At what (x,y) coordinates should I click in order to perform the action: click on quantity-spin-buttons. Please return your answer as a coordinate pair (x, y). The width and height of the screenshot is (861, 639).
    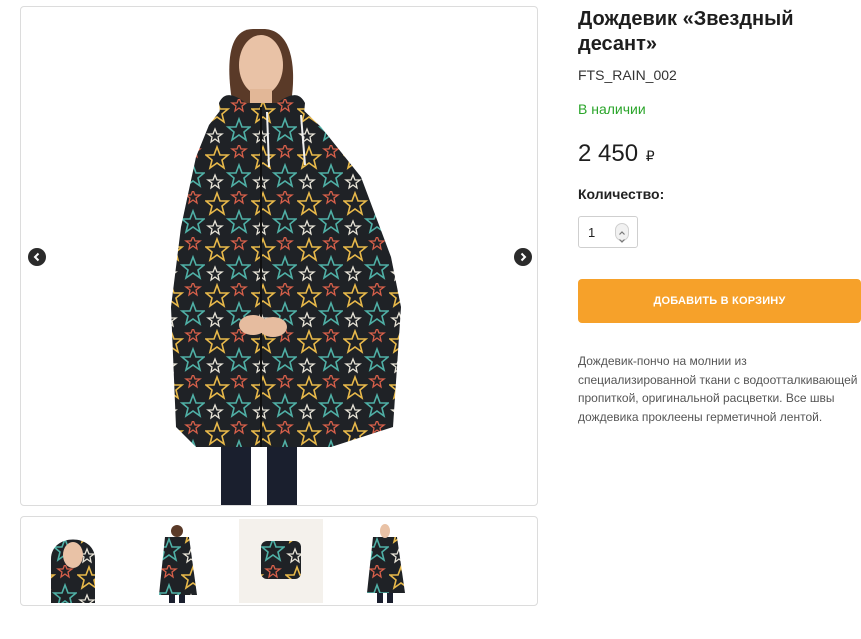
    Looking at the image, I should click on (622, 233).